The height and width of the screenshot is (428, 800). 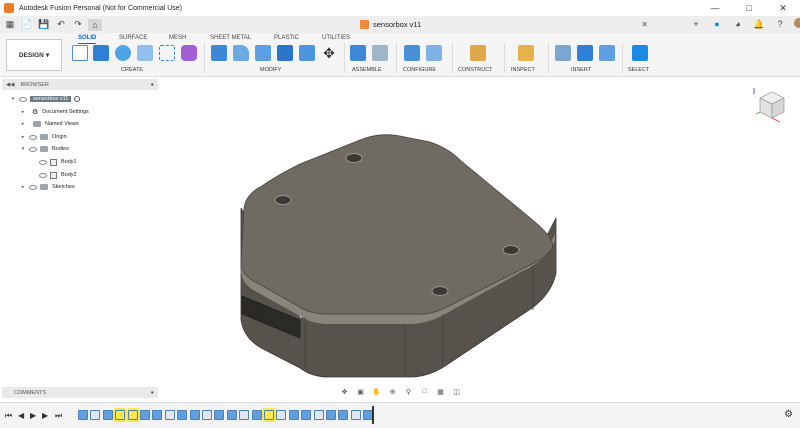 What do you see at coordinates (286, 38) in the screenshot?
I see `tab-plastic: PLASTIC` at bounding box center [286, 38].